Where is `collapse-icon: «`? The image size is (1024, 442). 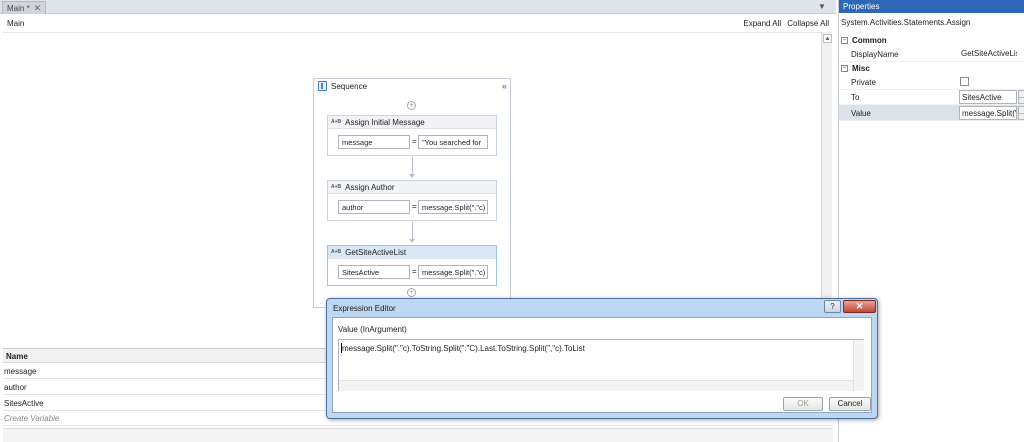 collapse-icon: « is located at coordinates (504, 86).